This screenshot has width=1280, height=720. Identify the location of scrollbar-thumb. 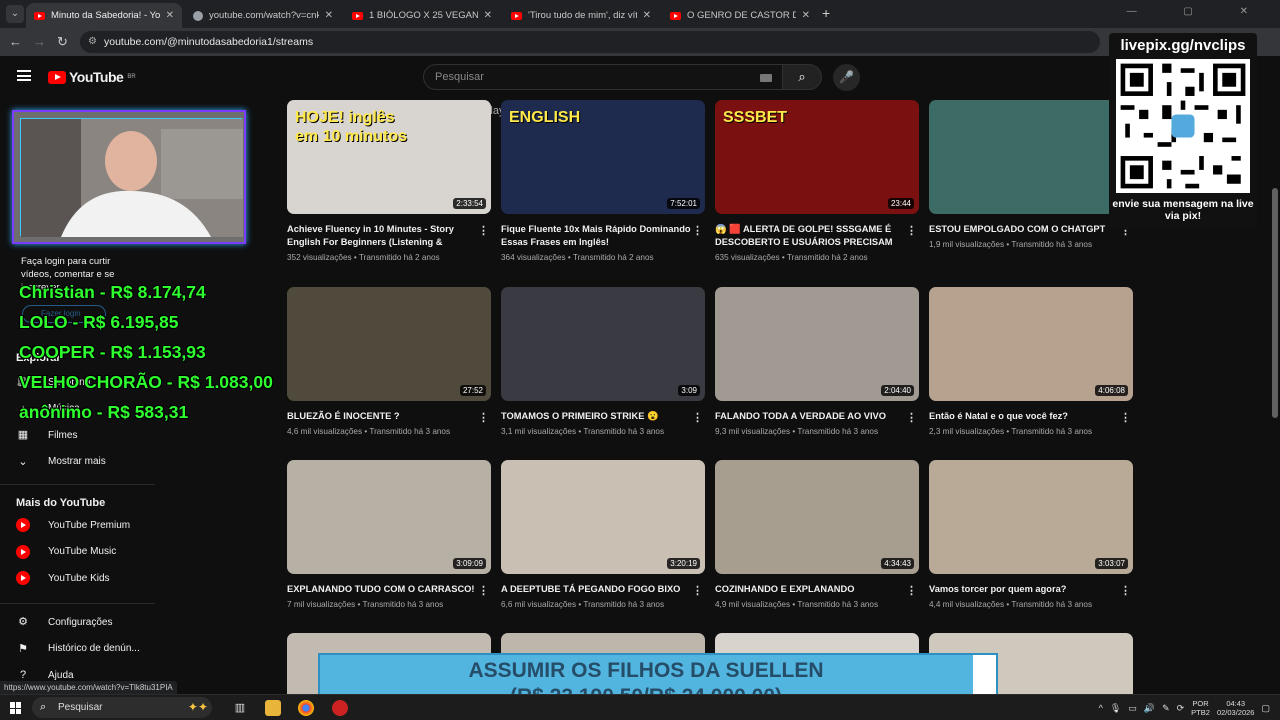
(1275, 303).